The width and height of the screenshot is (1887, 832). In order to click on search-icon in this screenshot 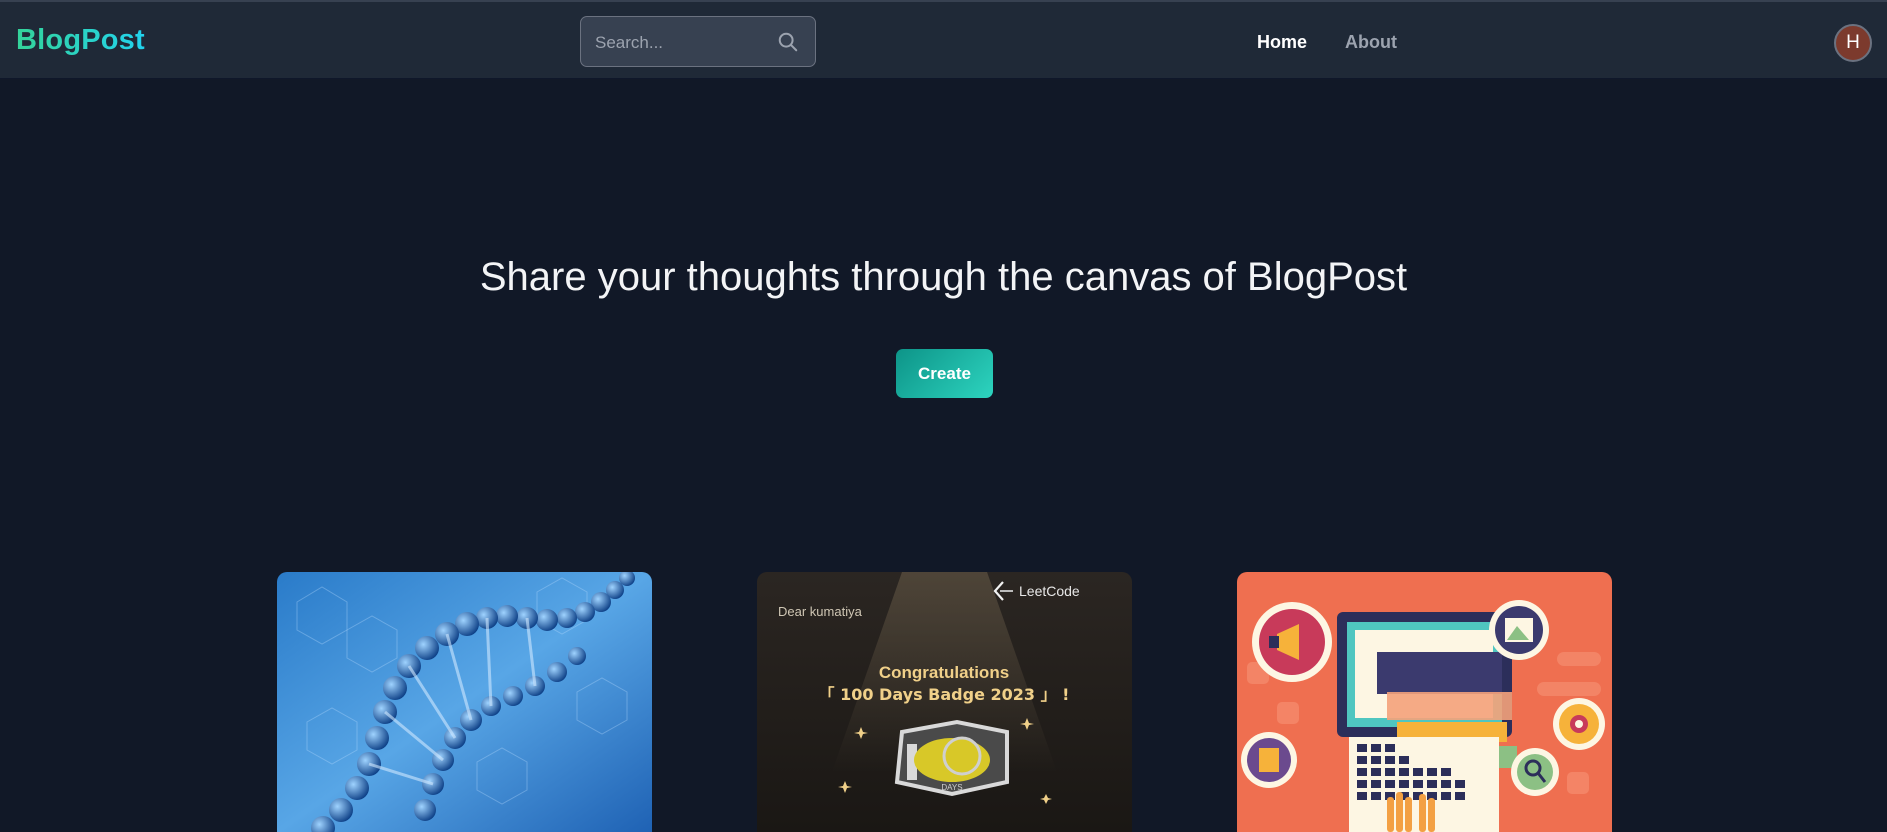, I will do `click(788, 42)`.